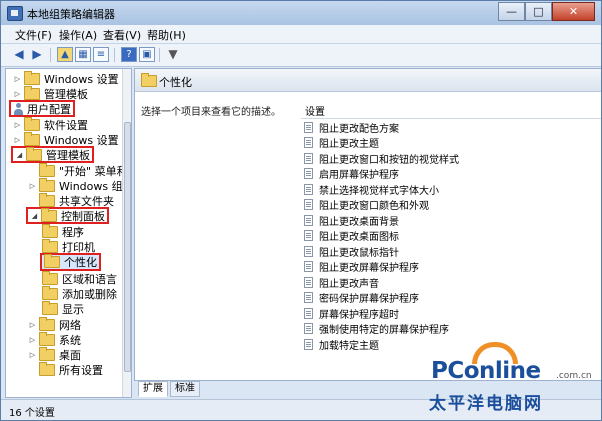 Image resolution: width=602 pixels, height=421 pixels. I want to click on tree-item-software-settings: ▷ 软件设置, so click(50, 124).